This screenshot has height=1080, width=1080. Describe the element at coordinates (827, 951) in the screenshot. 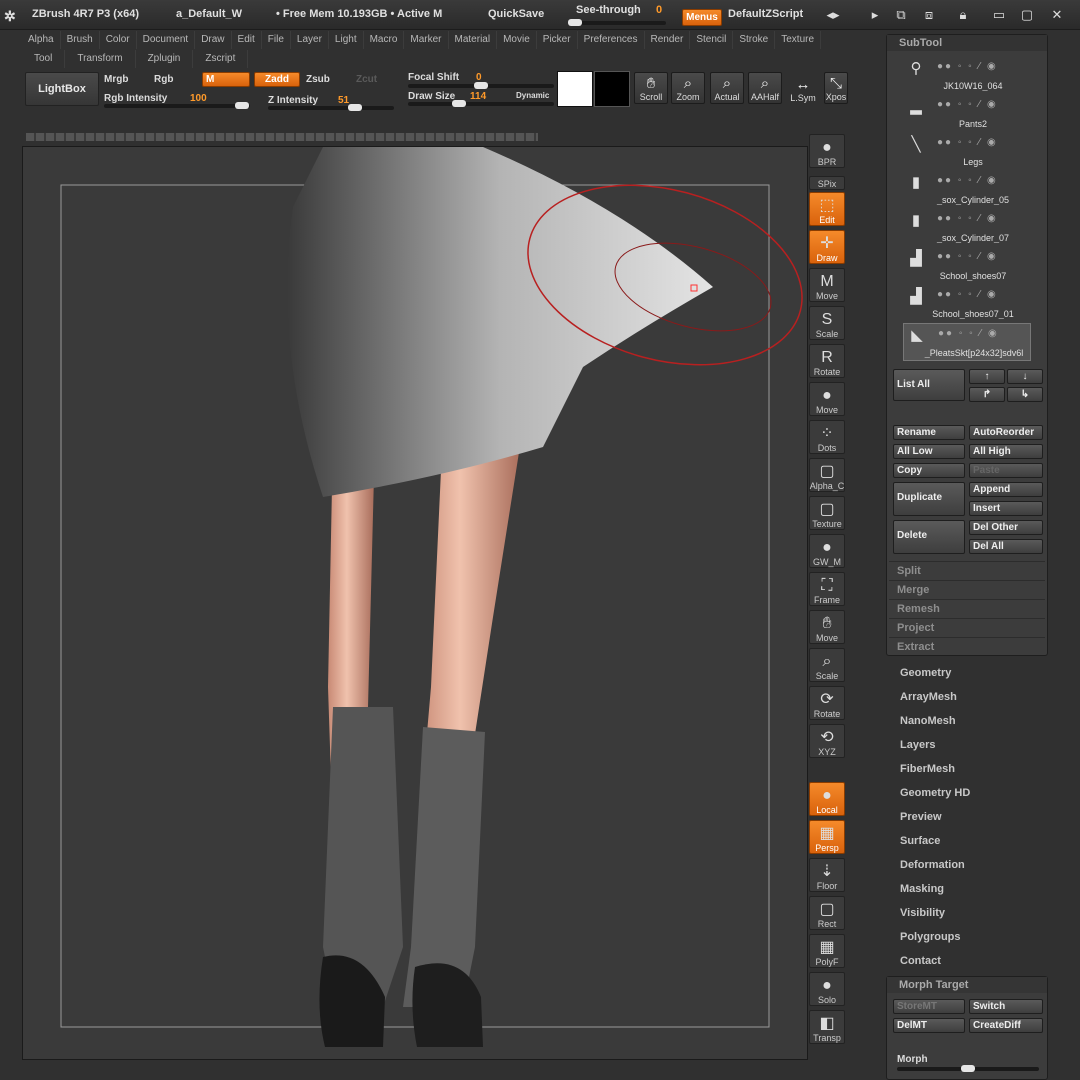

I see `shelf-polyf-button: ▦ PolyF` at that location.